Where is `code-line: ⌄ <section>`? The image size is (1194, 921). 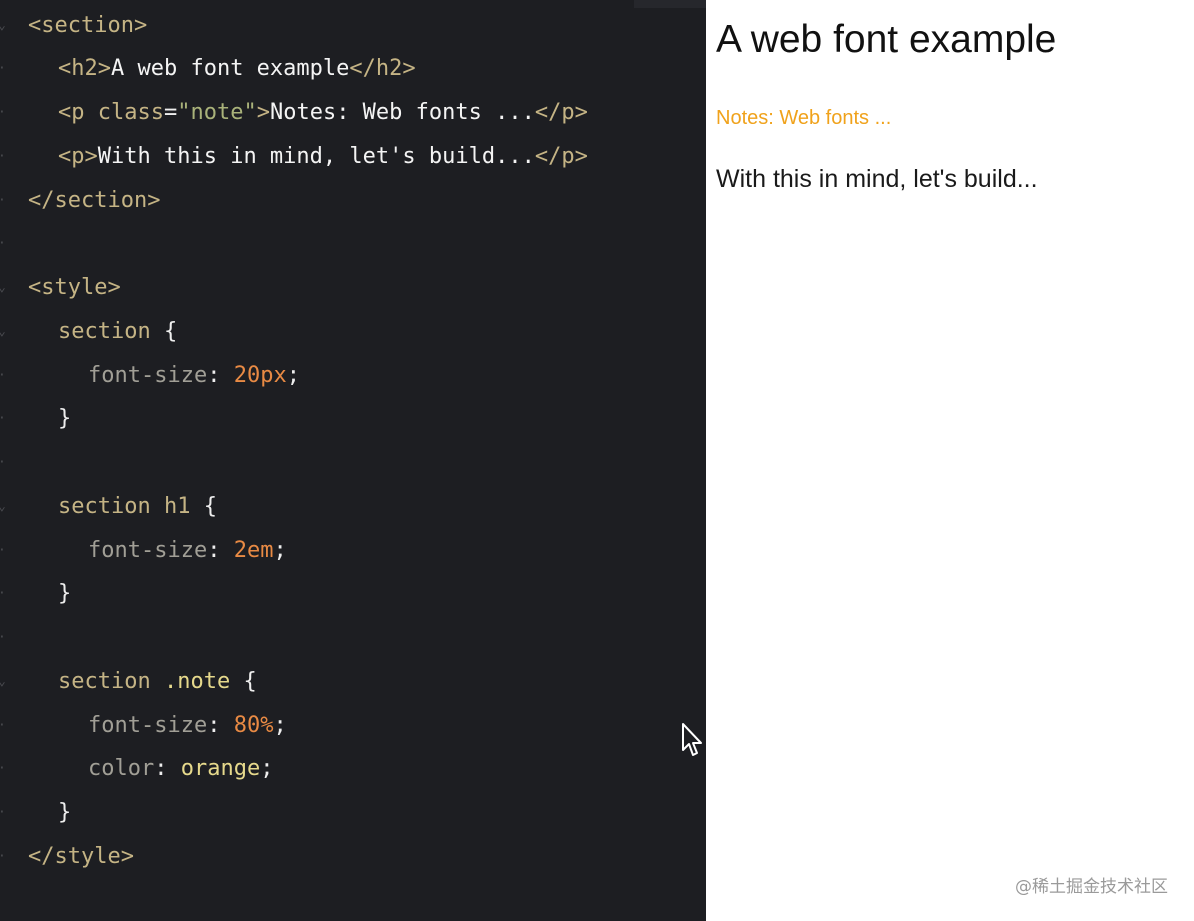 code-line: ⌄ <section> is located at coordinates (353, 26).